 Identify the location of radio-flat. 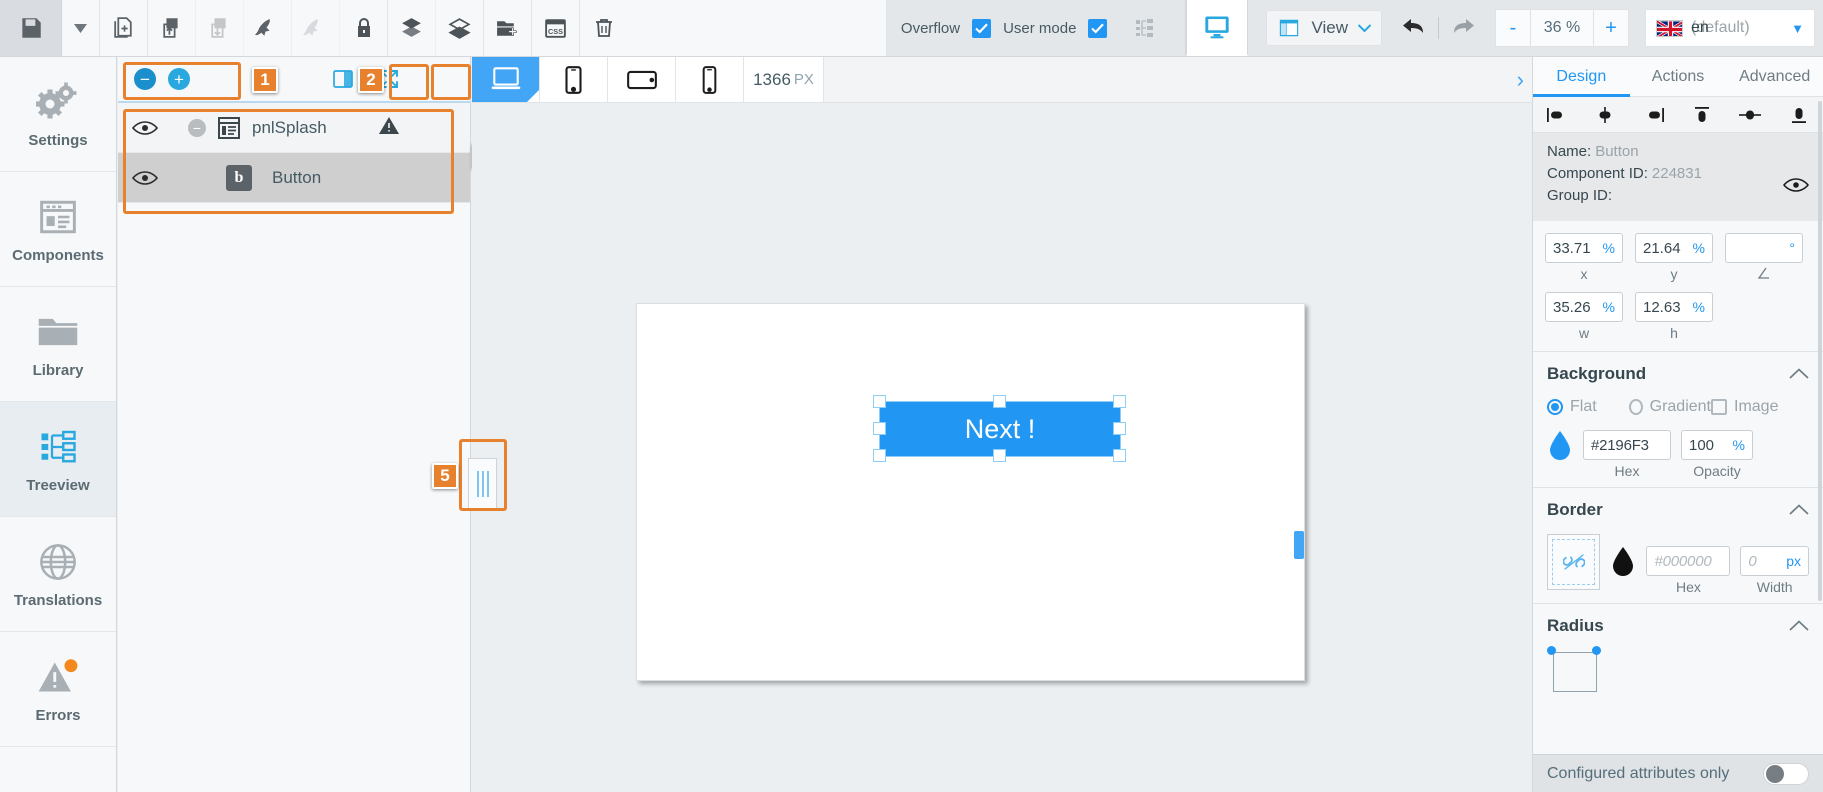
(1555, 407).